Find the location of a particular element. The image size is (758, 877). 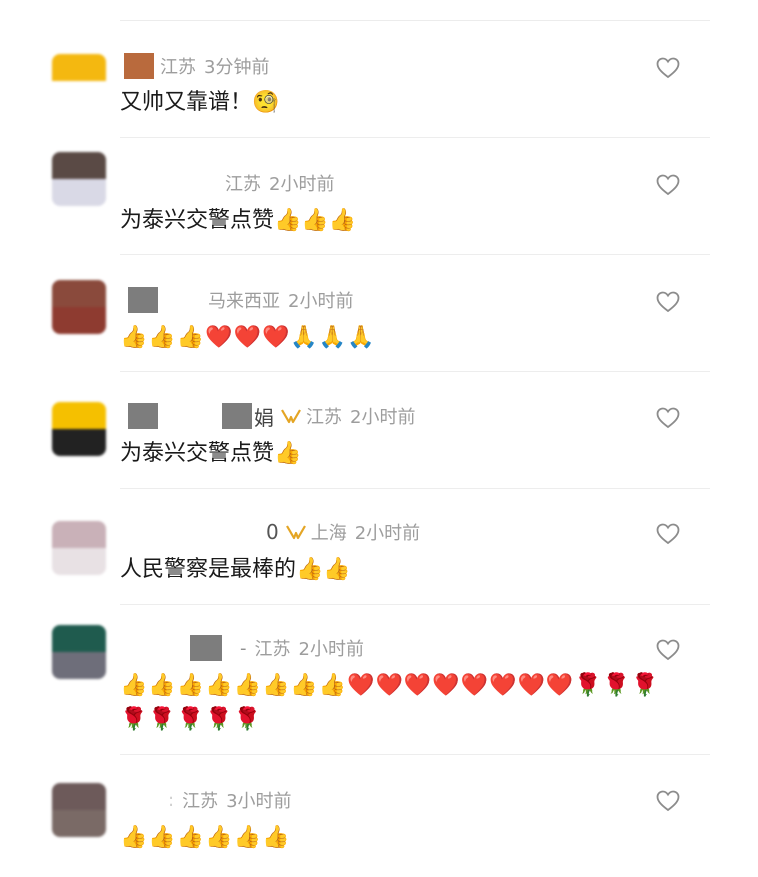

comment-text: 为泰兴交警点赞👍 is located at coordinates (211, 453).